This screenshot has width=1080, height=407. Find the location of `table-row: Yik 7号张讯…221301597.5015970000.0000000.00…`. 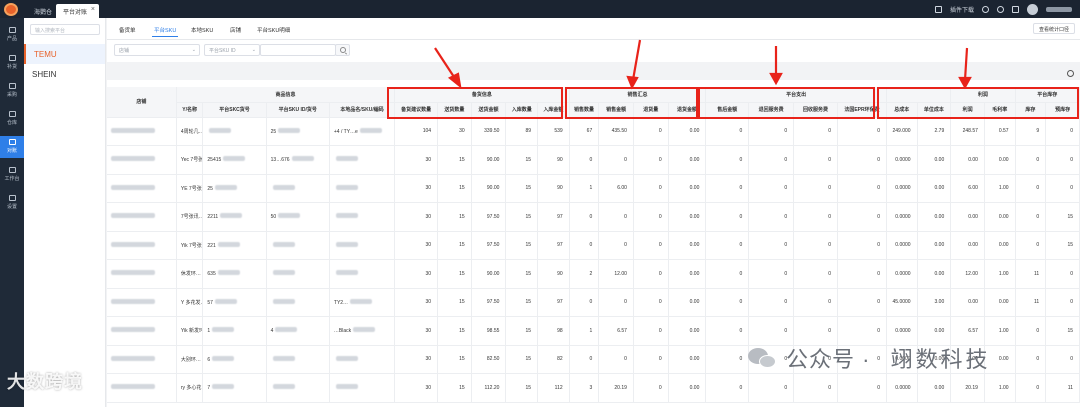

table-row: Yik 7号张讯…221301597.5015970000.0000000.00… is located at coordinates (593, 245).